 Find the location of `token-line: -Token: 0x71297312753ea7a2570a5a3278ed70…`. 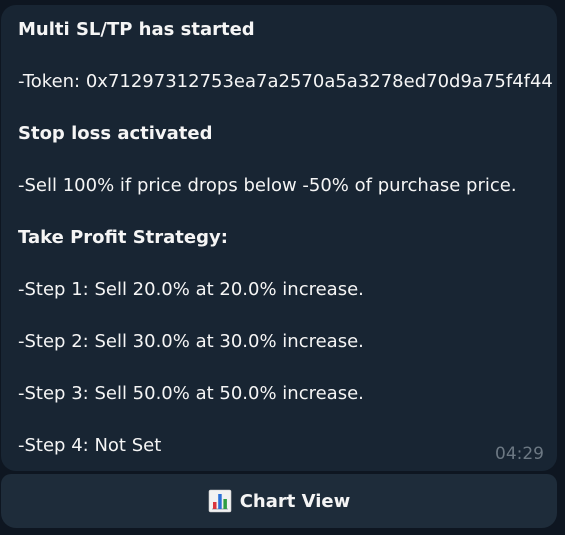

token-line: -Token: 0x71297312753ea7a2570a5a3278ed70… is located at coordinates (285, 81).